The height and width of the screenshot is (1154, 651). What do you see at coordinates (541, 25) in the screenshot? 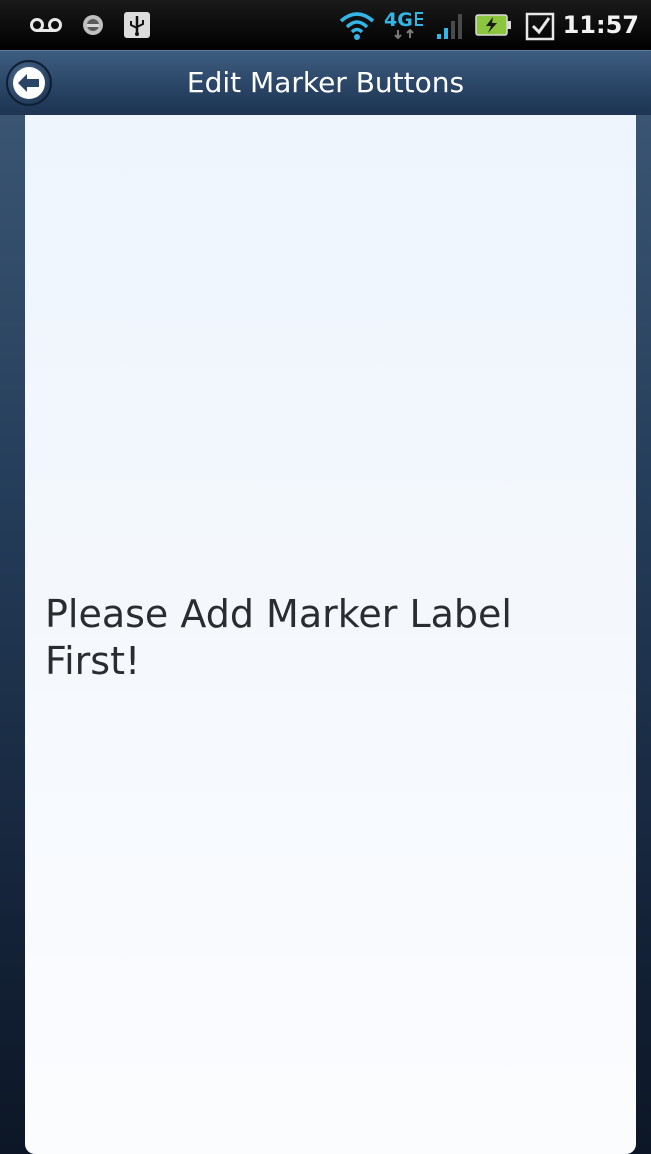
I see `task-done-icon` at bounding box center [541, 25].